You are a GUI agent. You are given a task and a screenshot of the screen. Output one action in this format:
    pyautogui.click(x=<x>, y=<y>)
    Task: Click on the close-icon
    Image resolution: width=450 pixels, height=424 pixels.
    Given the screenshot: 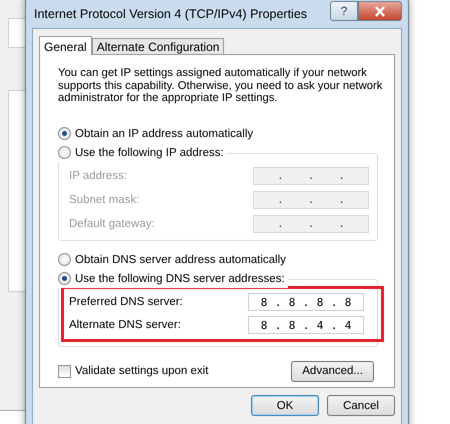 What is the action you would take?
    pyautogui.click(x=380, y=11)
    